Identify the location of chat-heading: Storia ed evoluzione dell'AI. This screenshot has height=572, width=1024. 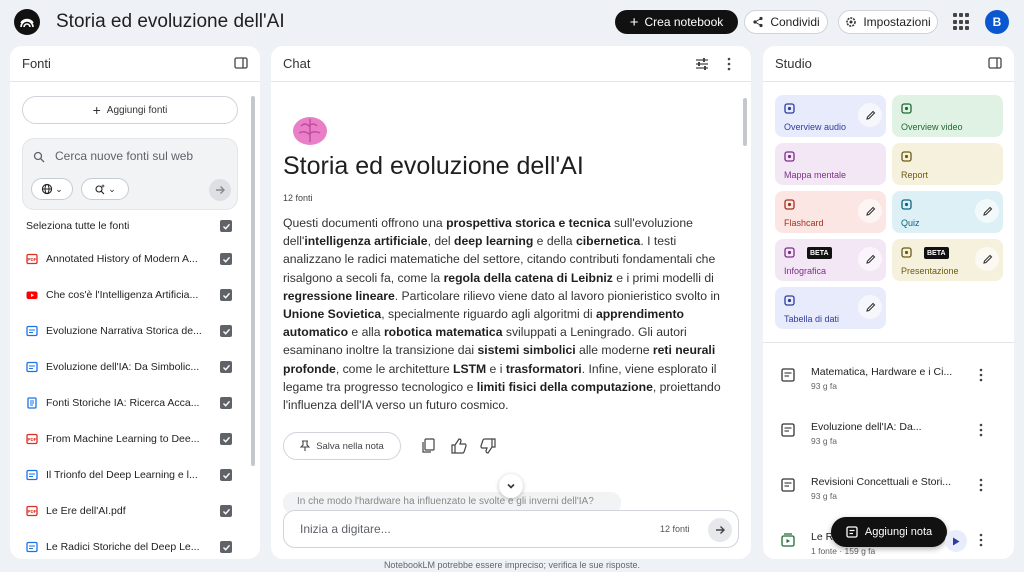
(433, 166).